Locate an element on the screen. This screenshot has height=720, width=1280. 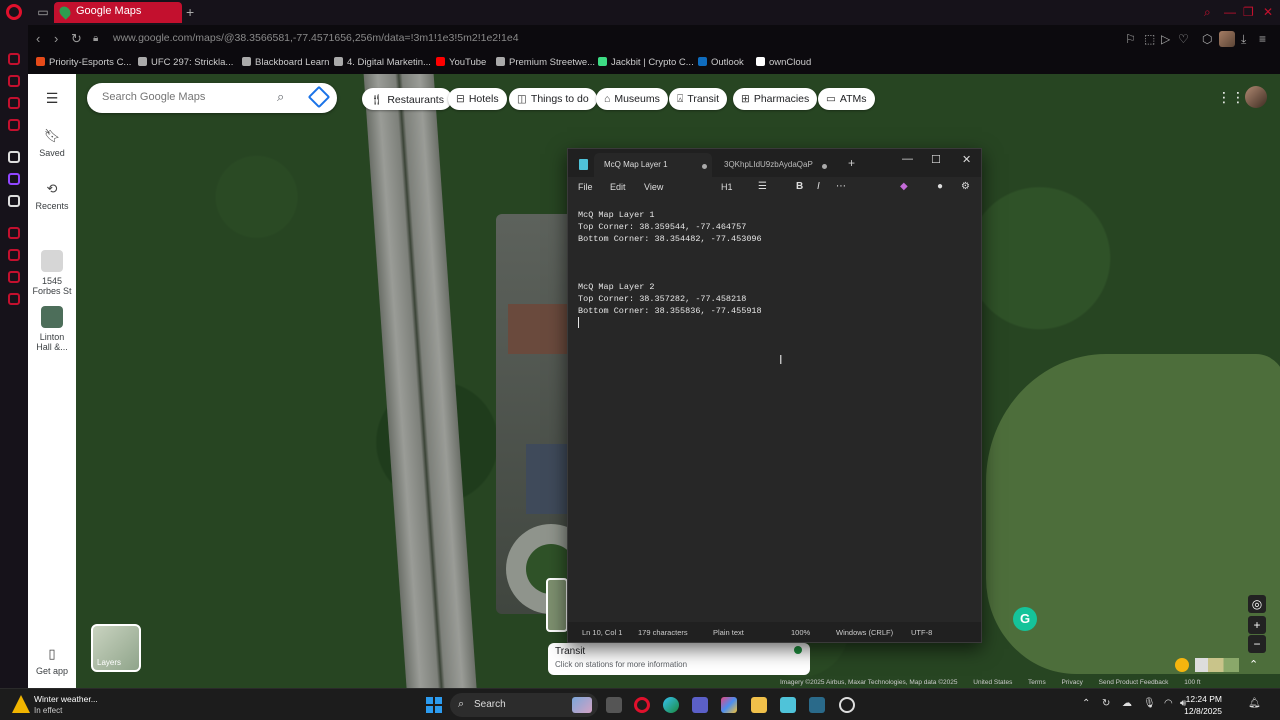
search-input is located at coordinates (187, 97).